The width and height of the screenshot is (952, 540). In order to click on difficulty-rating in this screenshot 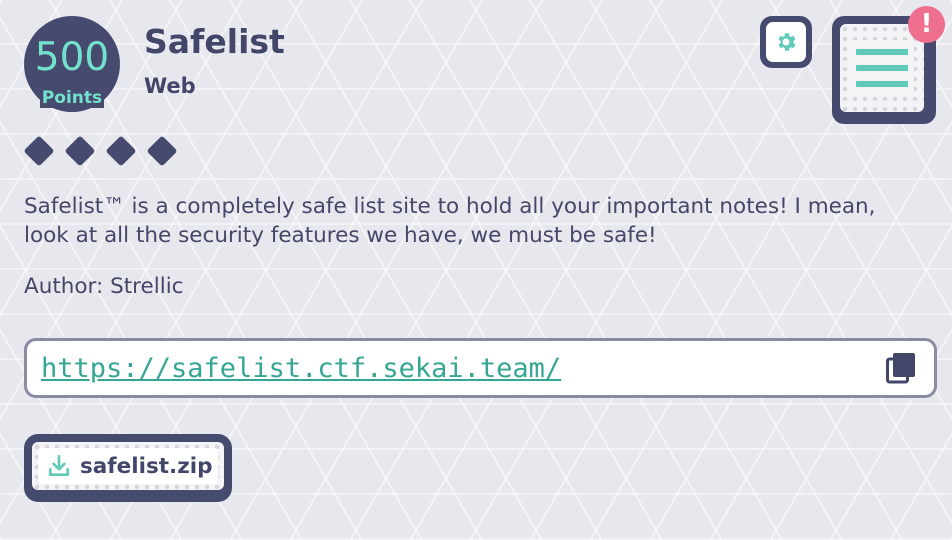, I will do `click(100, 151)`.